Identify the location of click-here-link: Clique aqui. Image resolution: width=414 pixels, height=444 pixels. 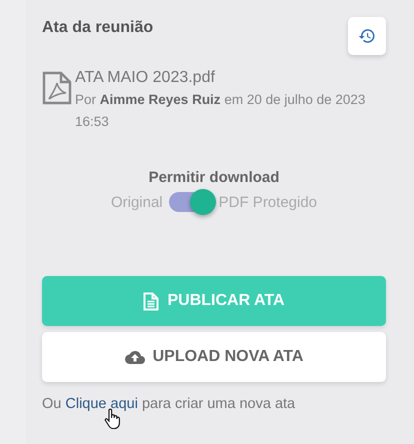
(101, 404).